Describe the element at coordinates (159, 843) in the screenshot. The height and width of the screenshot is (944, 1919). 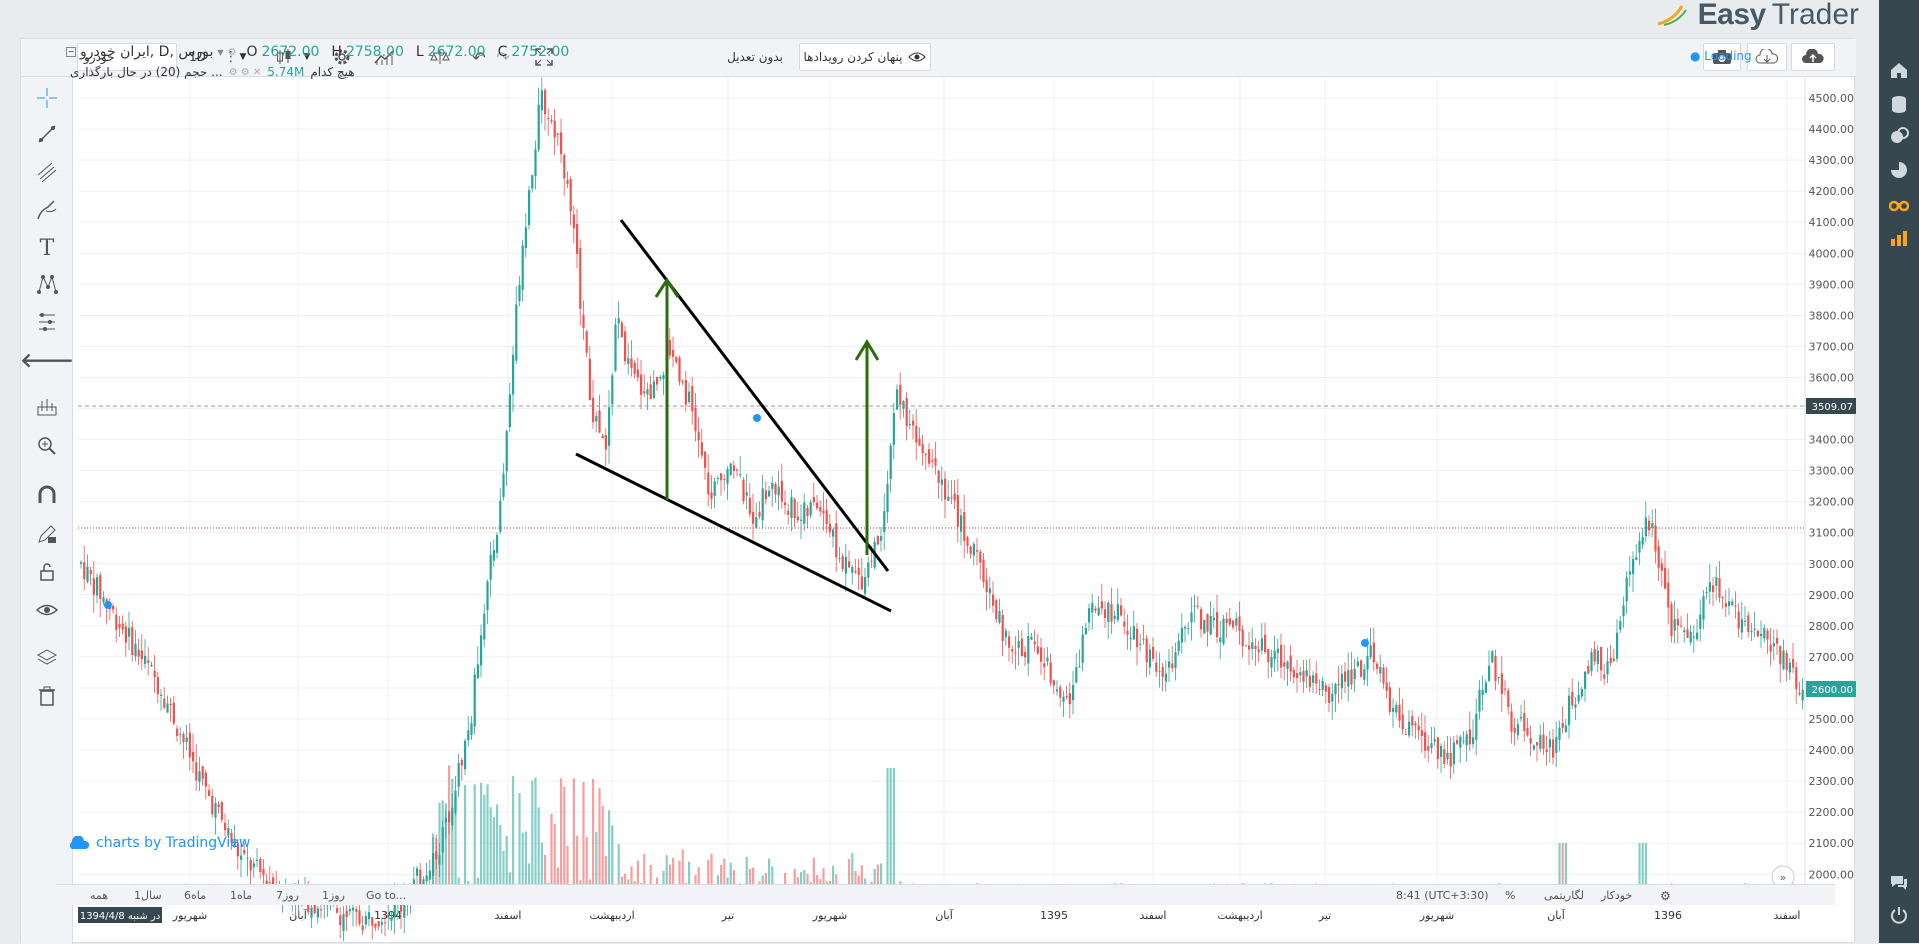
I see `tradingview-link: charts by TradingView` at that location.